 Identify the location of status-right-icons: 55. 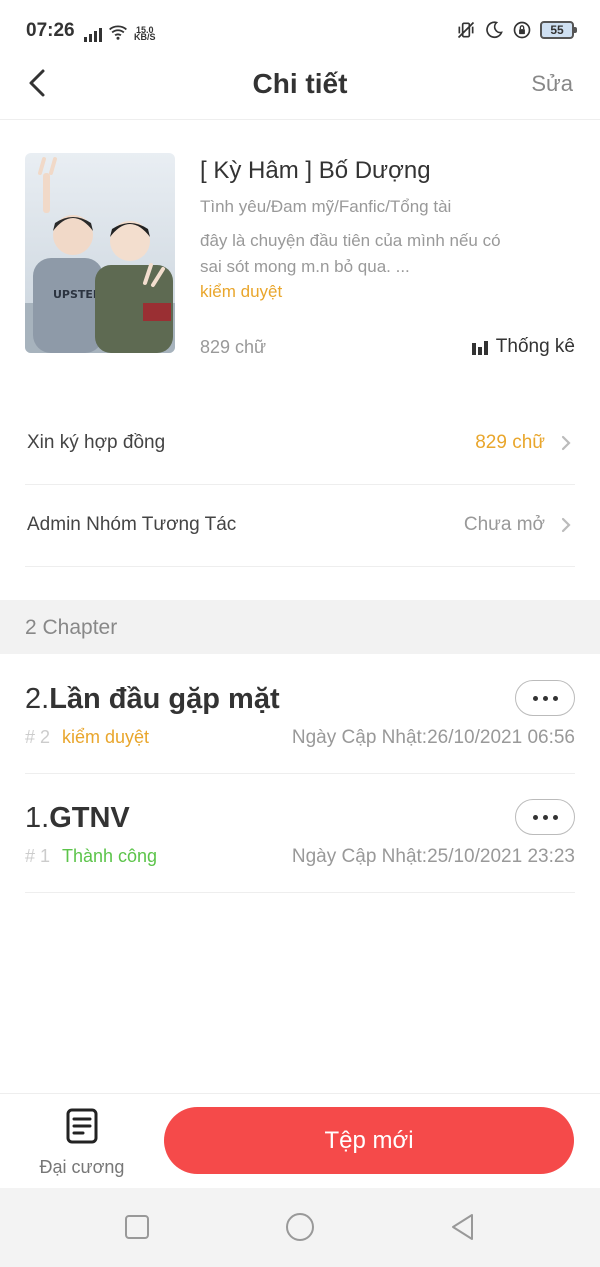
(516, 30).